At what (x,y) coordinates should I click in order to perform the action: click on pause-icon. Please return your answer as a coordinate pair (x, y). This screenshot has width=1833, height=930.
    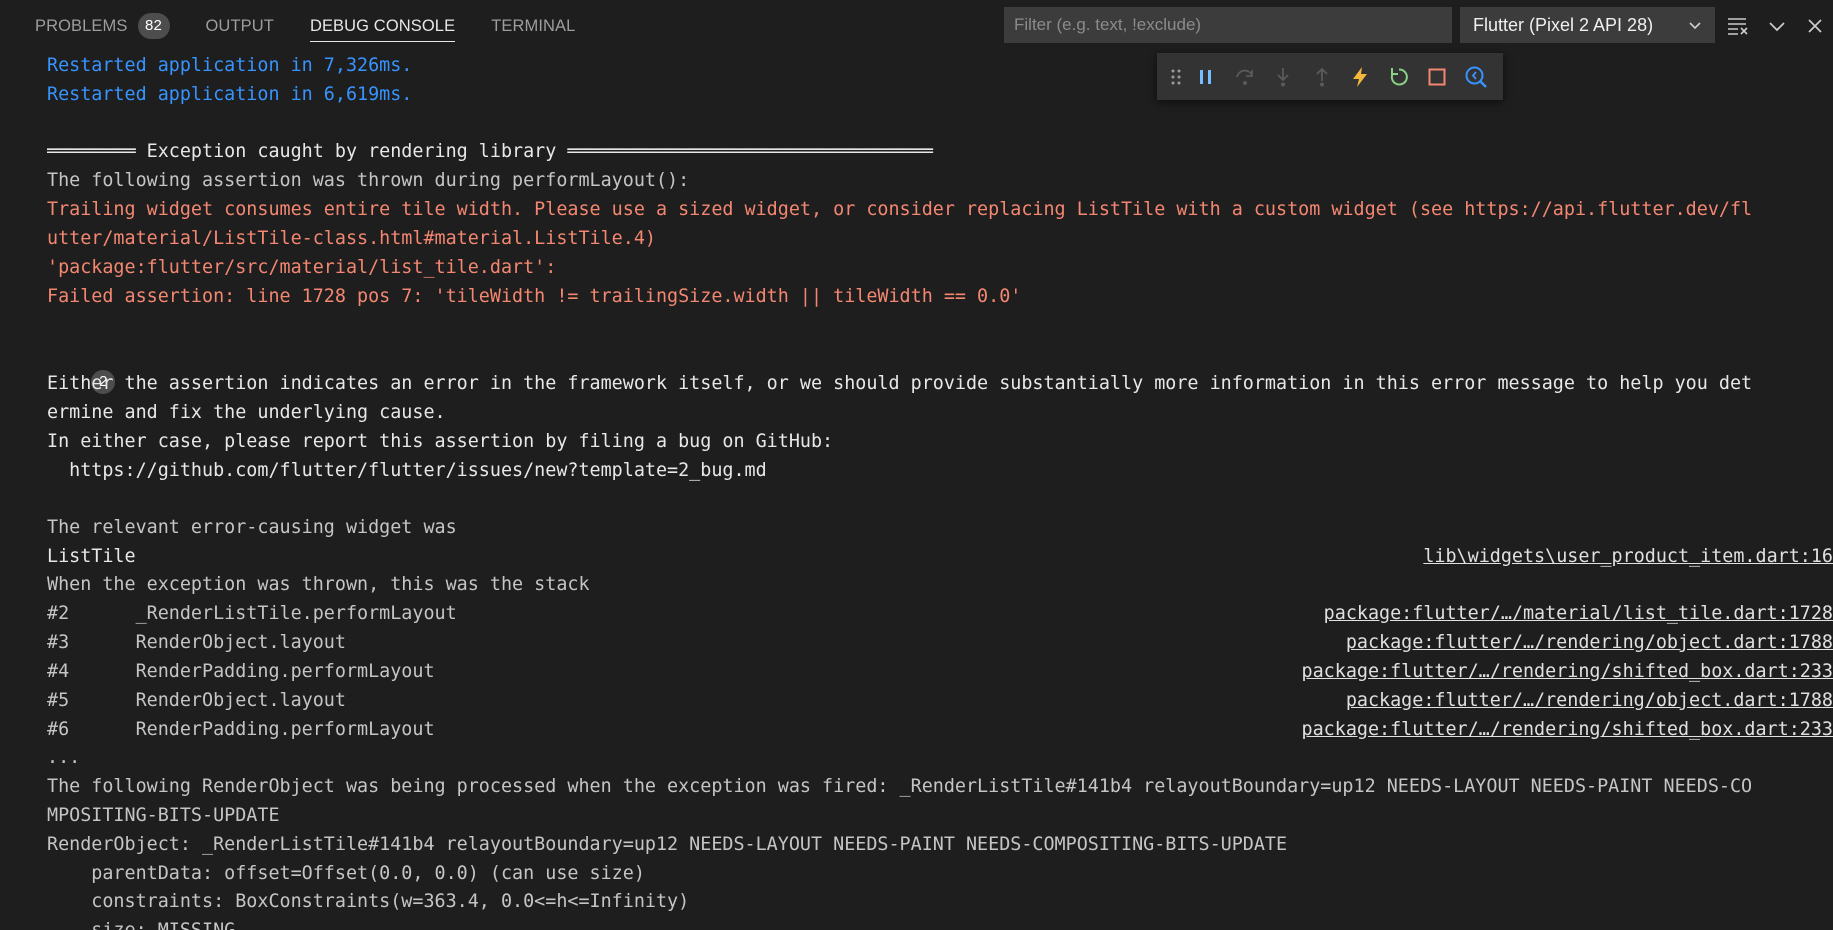
    Looking at the image, I should click on (1206, 76).